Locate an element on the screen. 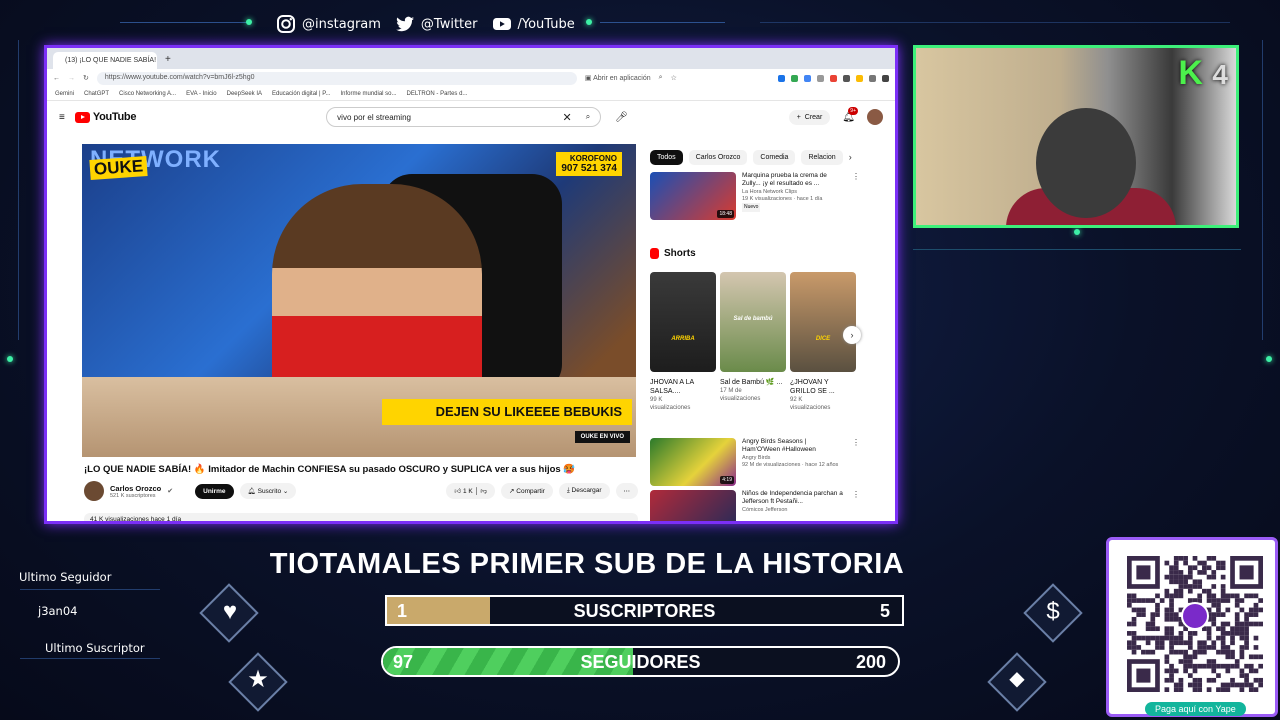 The image size is (1280, 720). search-input: vivo por el streaming ✕ ⌕ is located at coordinates (464, 117).